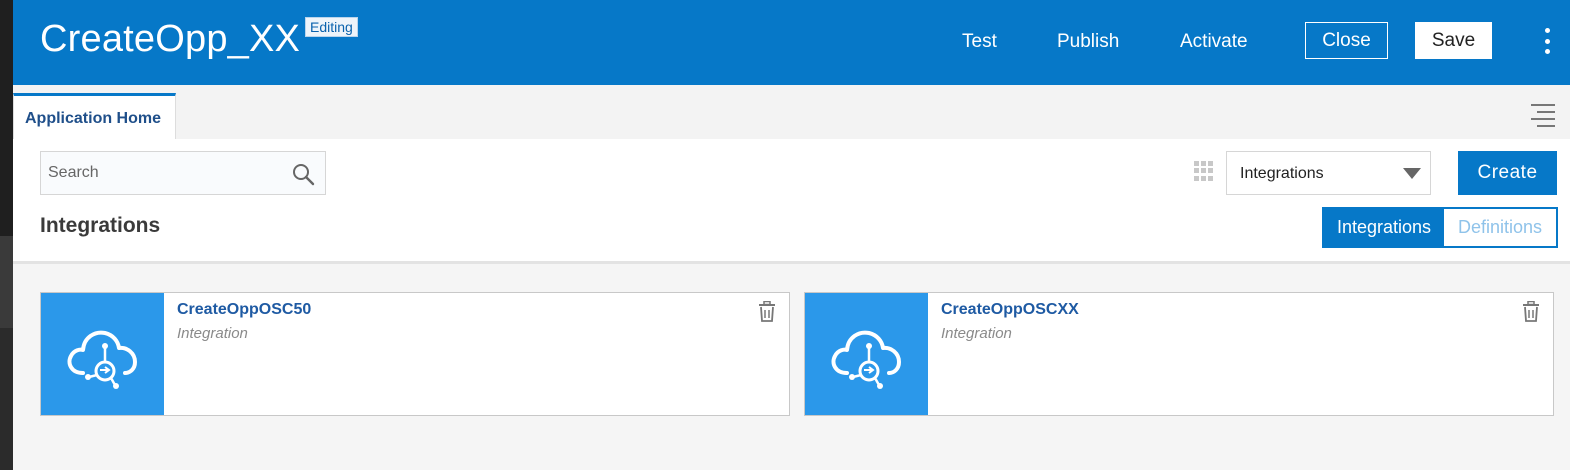  What do you see at coordinates (161, 173) in the screenshot?
I see `search-input` at bounding box center [161, 173].